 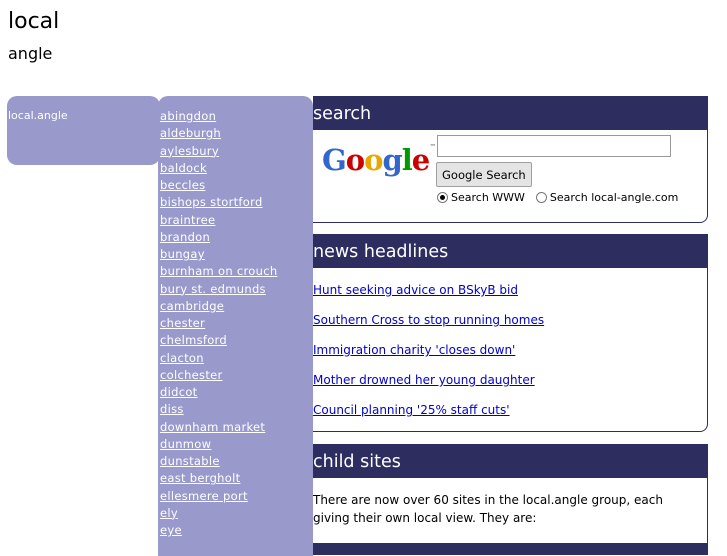 What do you see at coordinates (190, 461) in the screenshot?
I see `town-link: dunstable` at bounding box center [190, 461].